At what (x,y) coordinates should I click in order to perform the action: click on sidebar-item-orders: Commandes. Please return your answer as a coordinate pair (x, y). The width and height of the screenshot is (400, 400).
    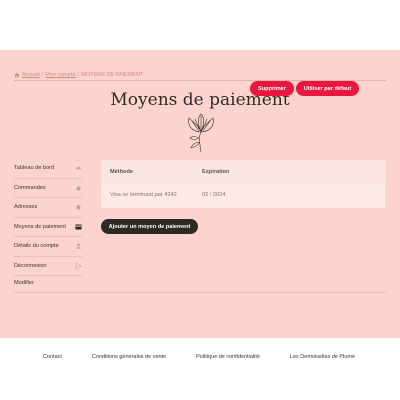
    Looking at the image, I should click on (48, 188).